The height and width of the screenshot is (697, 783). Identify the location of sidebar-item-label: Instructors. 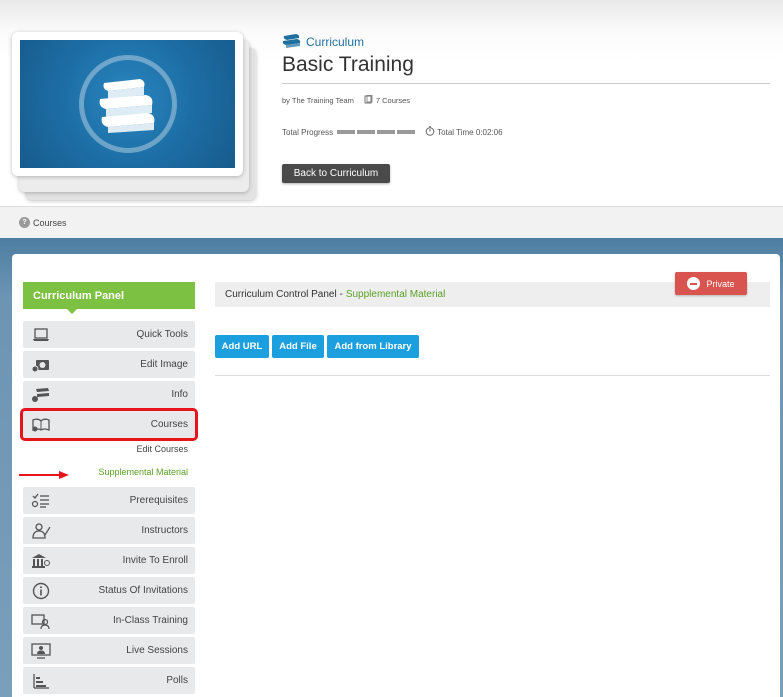
(164, 530).